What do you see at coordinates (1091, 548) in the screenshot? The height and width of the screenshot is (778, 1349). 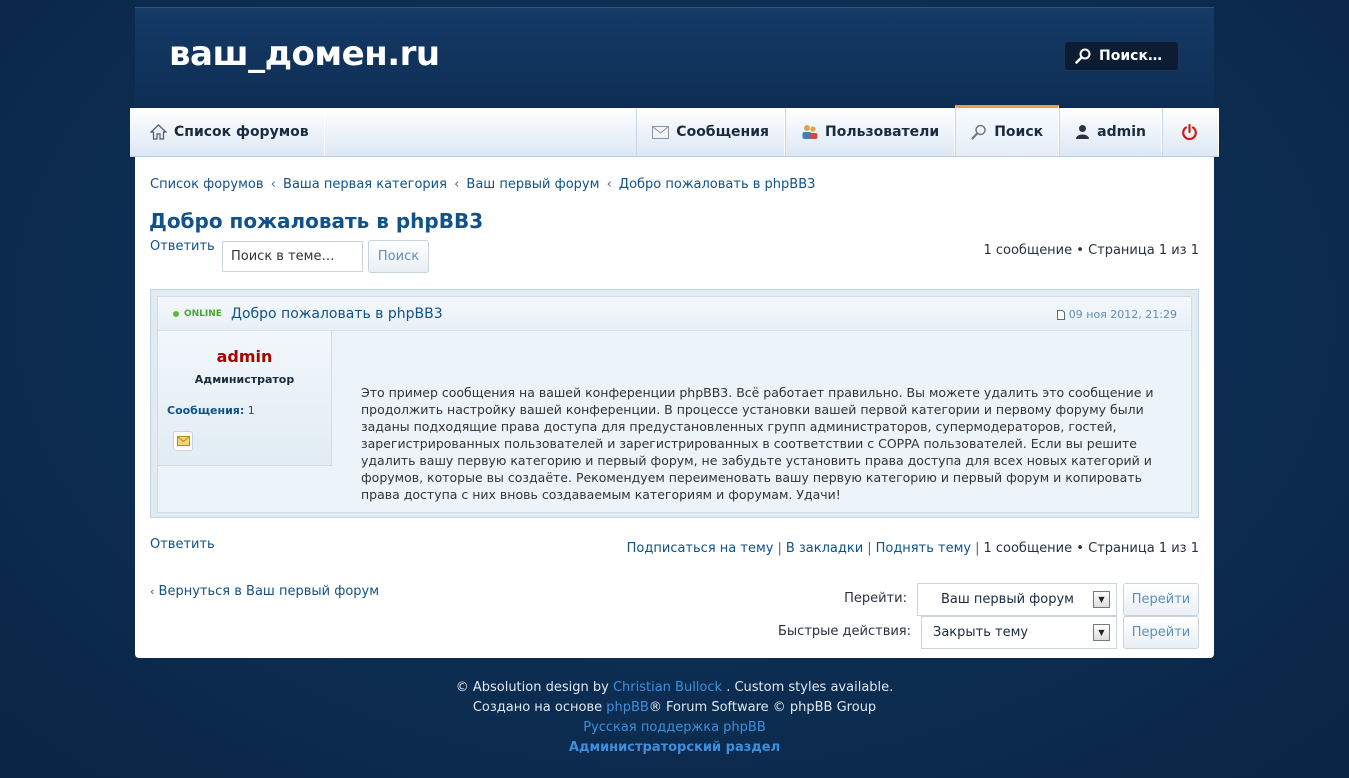 I see `pagination-bottom: 1 сообщение • Страница 1 из 1` at bounding box center [1091, 548].